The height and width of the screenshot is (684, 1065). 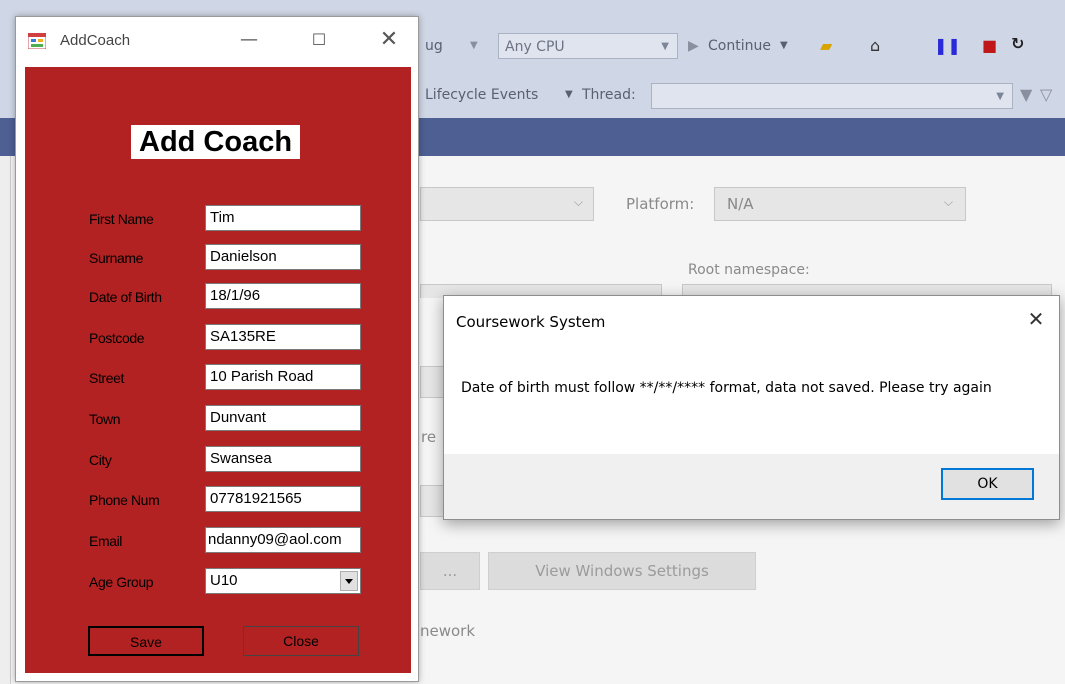 What do you see at coordinates (740, 204) in the screenshot?
I see `platform-select-value: N/A` at bounding box center [740, 204].